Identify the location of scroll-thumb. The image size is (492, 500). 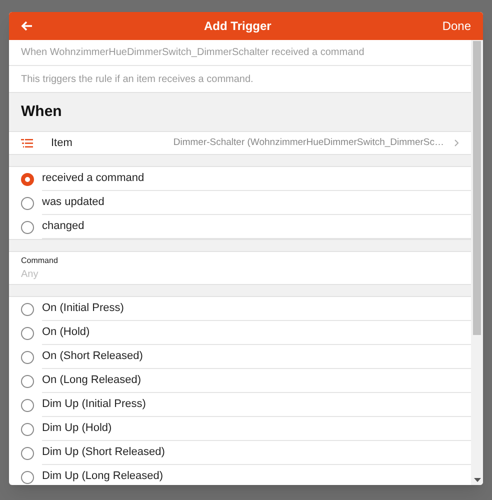
(477, 188).